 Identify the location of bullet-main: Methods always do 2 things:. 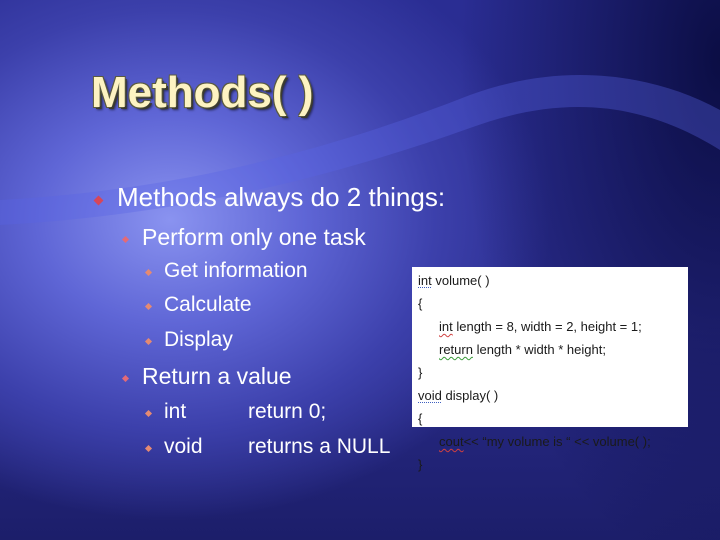
(281, 197).